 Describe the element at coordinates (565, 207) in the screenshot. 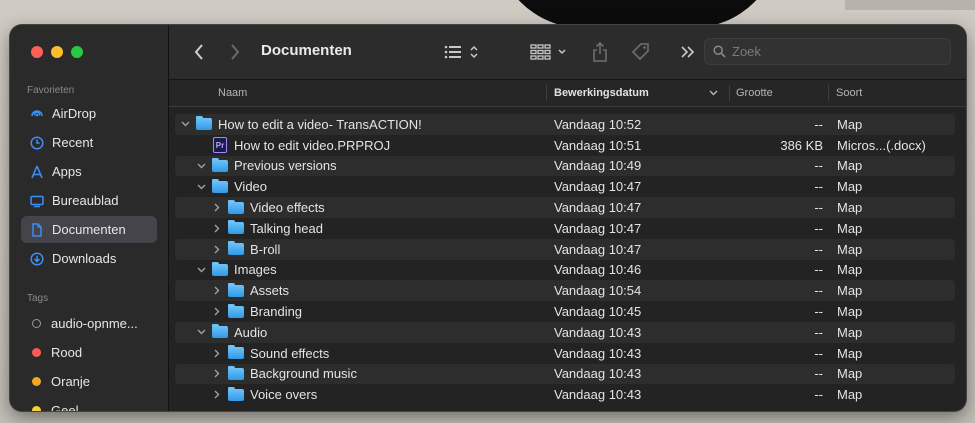

I see `file-row: Video effects Vandaag 10:47 -- Map` at that location.